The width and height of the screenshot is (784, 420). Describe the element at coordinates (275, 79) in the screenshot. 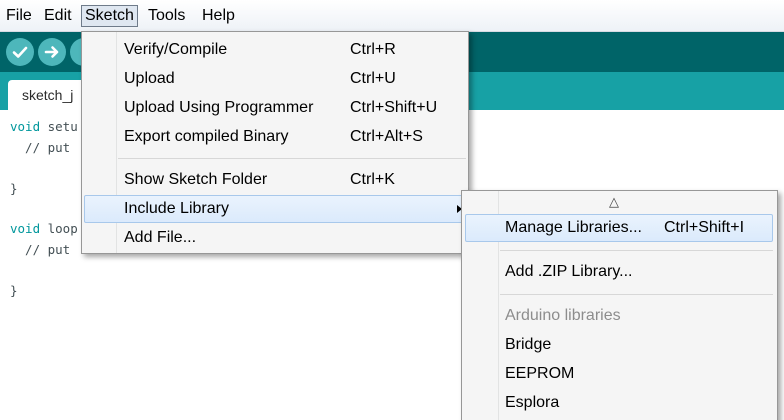

I see `menu-item-upload: Upload Ctrl+U` at that location.